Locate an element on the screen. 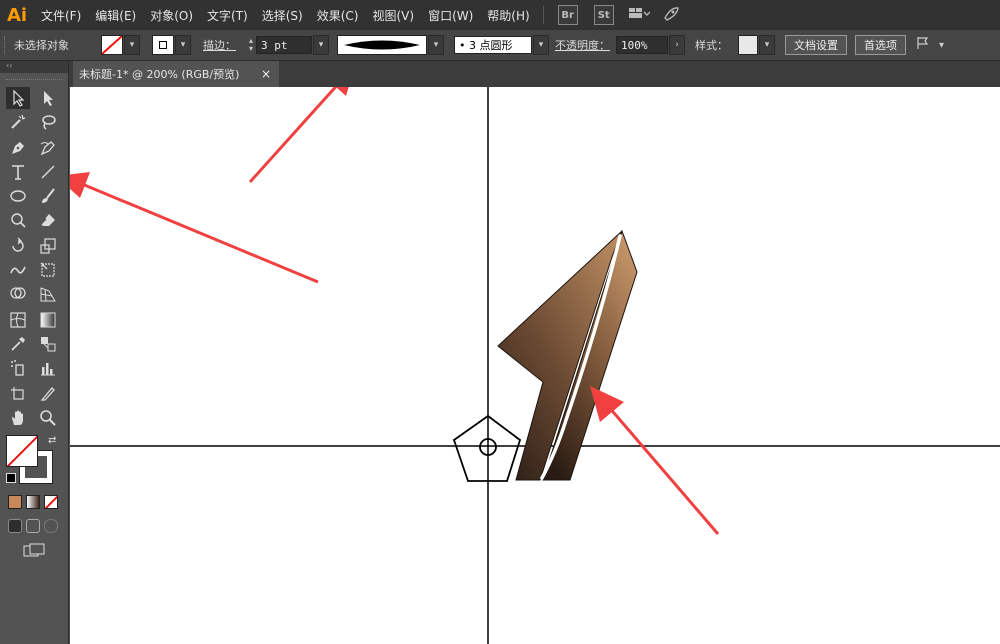 The width and height of the screenshot is (1000, 644). menu-effect: 效果(C) is located at coordinates (338, 15).